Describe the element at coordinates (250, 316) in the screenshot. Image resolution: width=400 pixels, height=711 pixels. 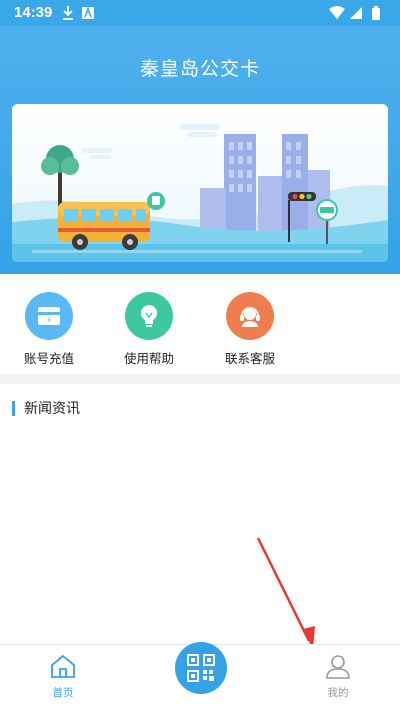
I see `customer-service-icon` at that location.